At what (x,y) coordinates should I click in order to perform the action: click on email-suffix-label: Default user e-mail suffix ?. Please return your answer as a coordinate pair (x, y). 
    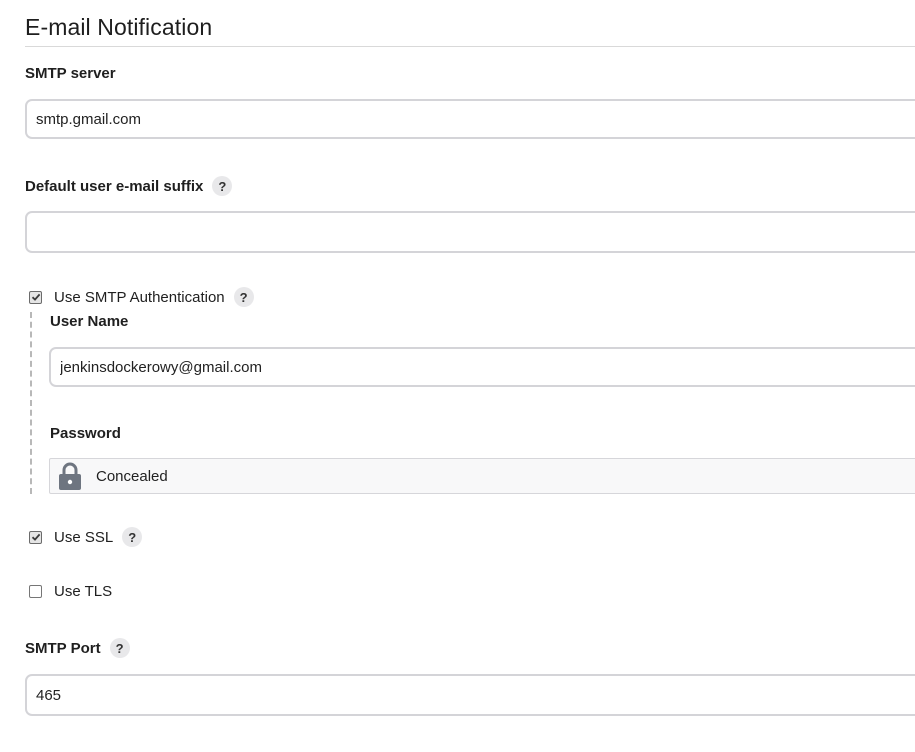
    Looking at the image, I should click on (129, 186).